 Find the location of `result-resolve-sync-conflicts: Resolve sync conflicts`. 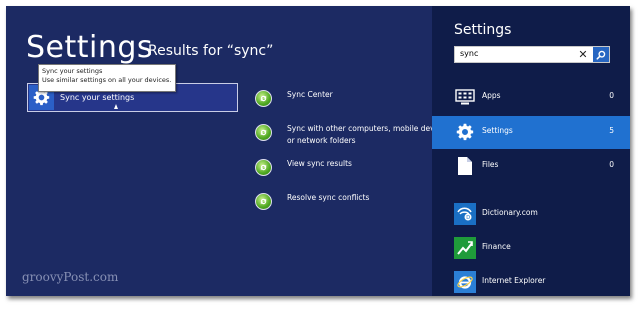

result-resolve-sync-conflicts: Resolve sync conflicts is located at coordinates (312, 201).